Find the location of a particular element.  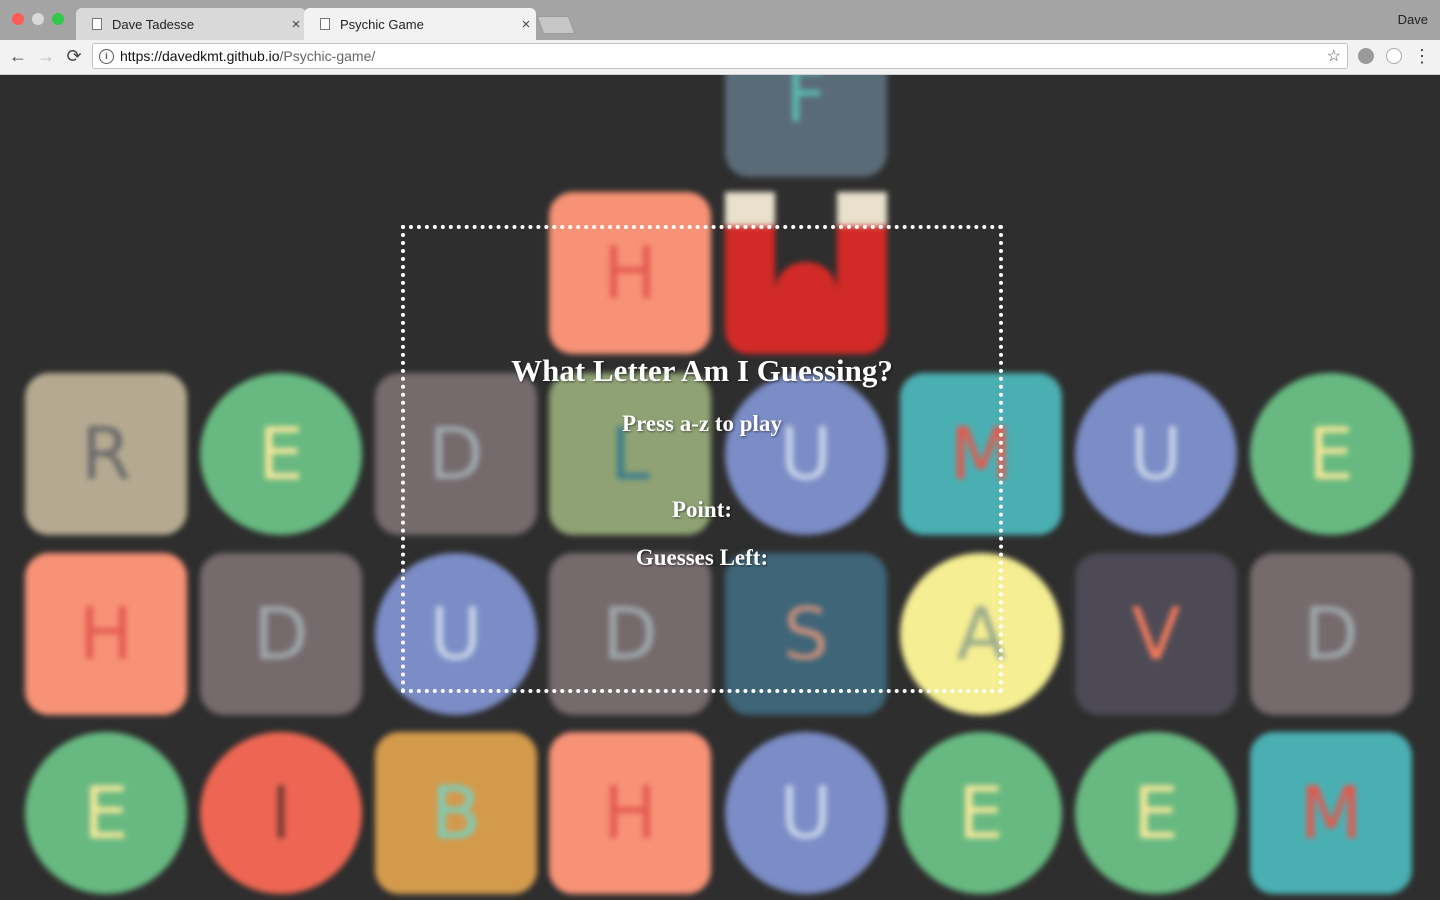

reload-icon: ⟳ is located at coordinates (74, 56).